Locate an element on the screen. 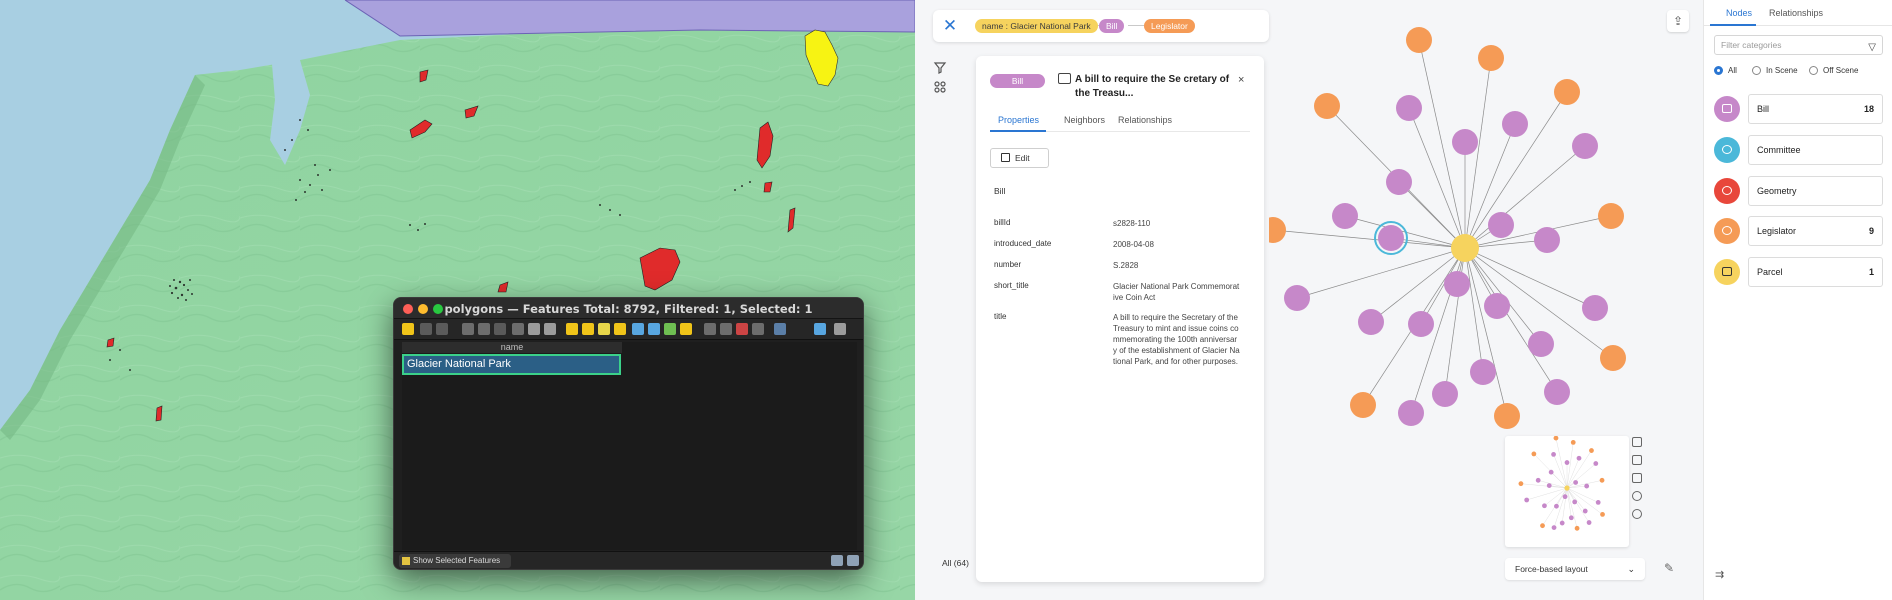 The height and width of the screenshot is (600, 1892). collapse-panel-icon: ⇉ is located at coordinates (1719, 574).